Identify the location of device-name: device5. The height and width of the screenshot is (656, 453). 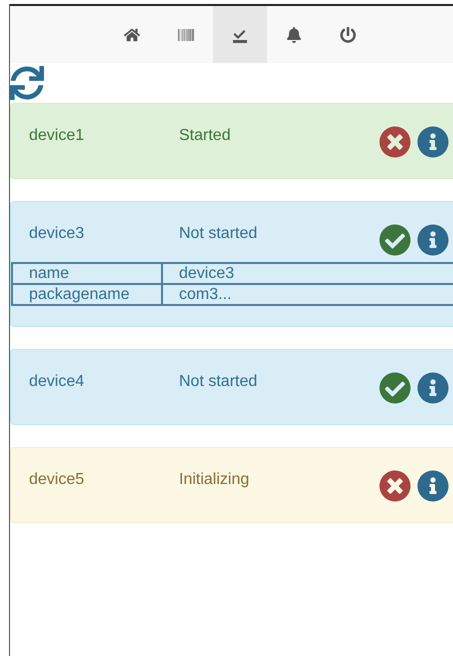
(57, 480).